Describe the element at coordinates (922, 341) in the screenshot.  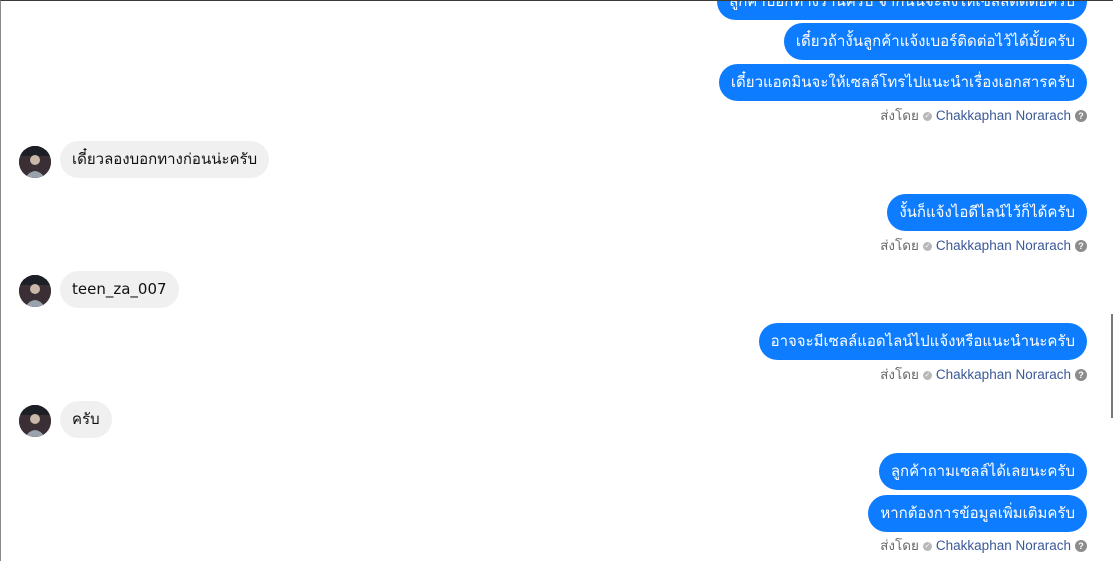
I see `outgoing-message: อาจจะมีเซลล์แอดไลน์ไปแจ้งหรือแนะนำนะครับ` at that location.